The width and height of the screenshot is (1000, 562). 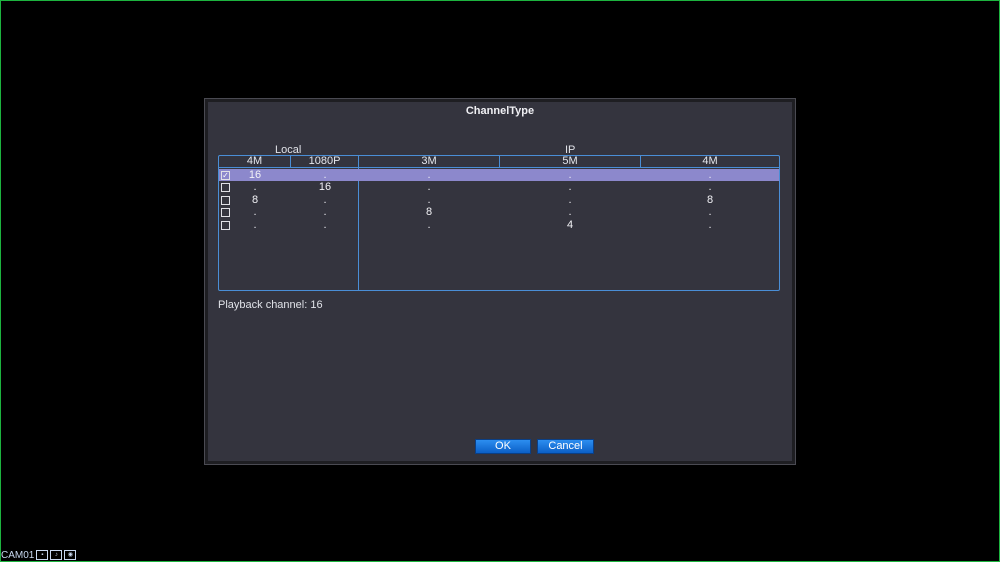 What do you see at coordinates (70, 555) in the screenshot?
I see `motion-icon: ◉` at bounding box center [70, 555].